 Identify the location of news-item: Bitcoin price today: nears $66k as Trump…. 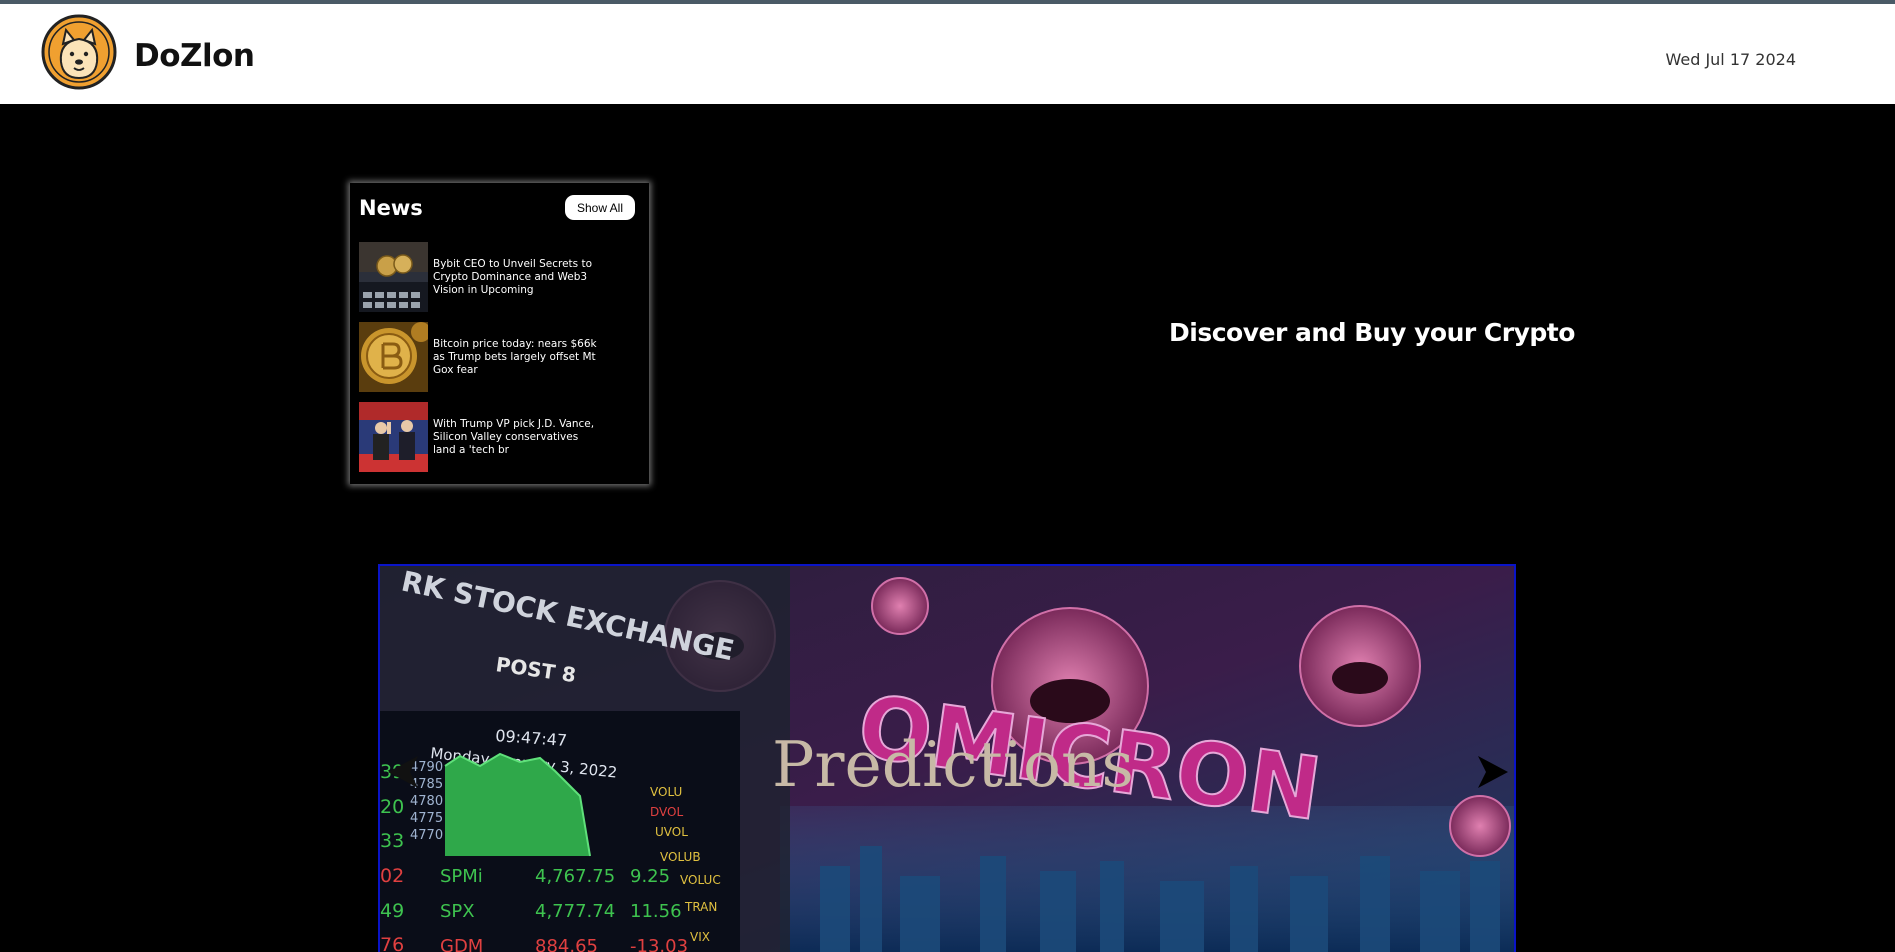
(499, 357).